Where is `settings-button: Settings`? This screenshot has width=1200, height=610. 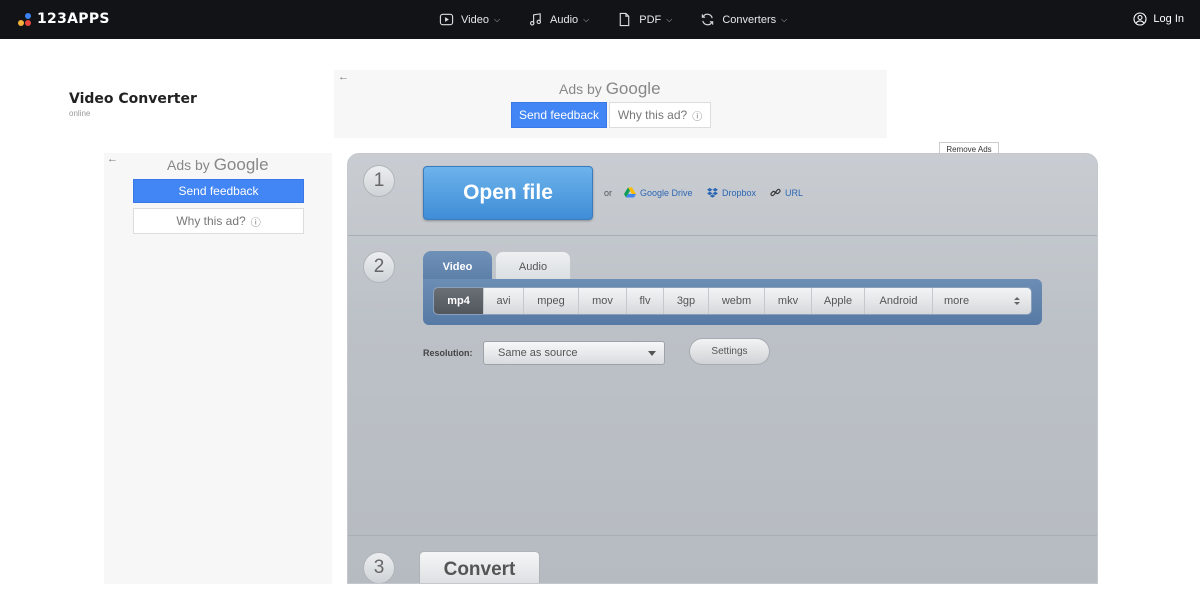 settings-button: Settings is located at coordinates (729, 351).